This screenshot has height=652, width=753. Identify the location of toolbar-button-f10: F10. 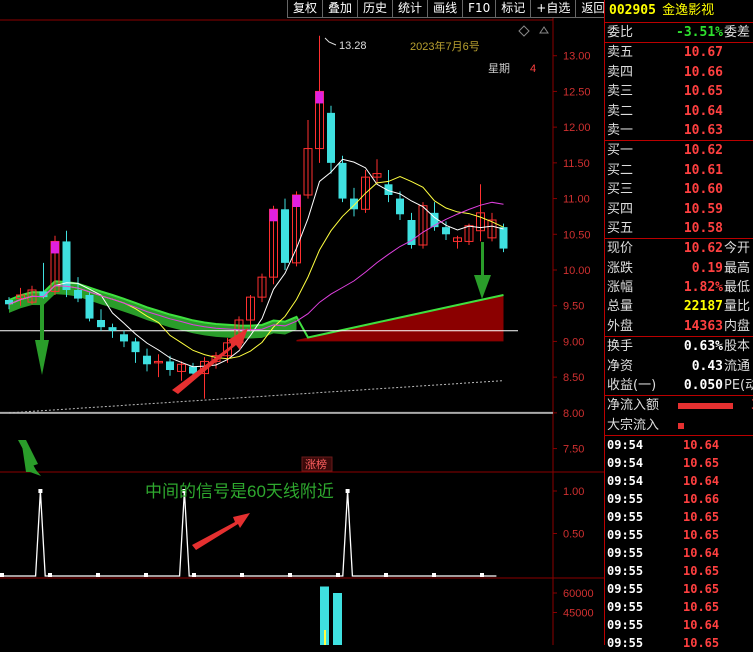
(479, 9).